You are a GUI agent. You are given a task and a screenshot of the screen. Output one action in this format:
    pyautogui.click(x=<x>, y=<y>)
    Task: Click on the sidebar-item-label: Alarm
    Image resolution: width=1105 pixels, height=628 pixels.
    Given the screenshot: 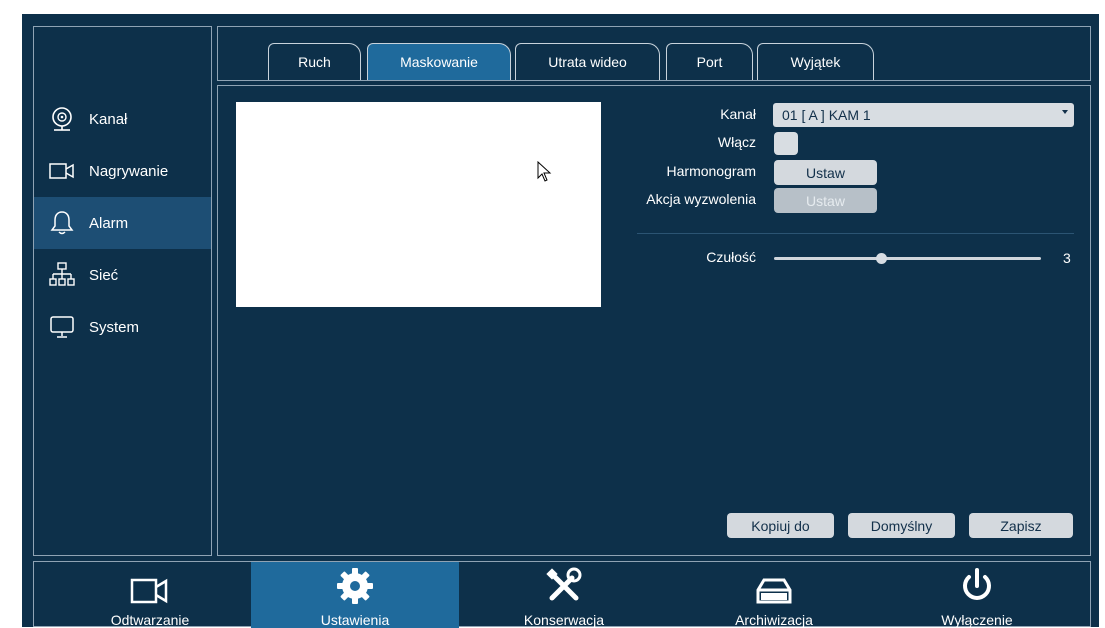 What is the action you would take?
    pyautogui.click(x=109, y=223)
    